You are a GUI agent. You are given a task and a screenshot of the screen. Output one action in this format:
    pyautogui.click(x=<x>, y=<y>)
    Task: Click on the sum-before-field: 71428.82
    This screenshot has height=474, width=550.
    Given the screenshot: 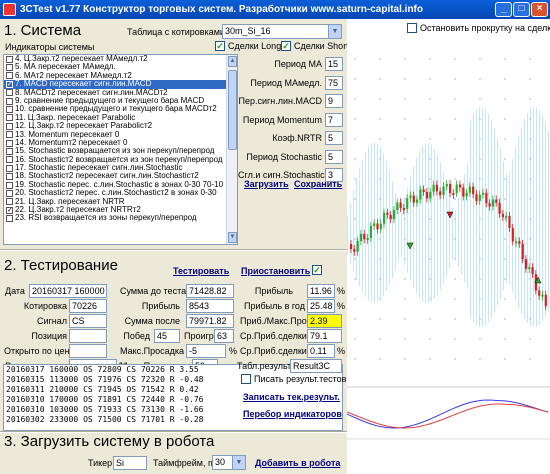 What is the action you would take?
    pyautogui.click(x=210, y=291)
    